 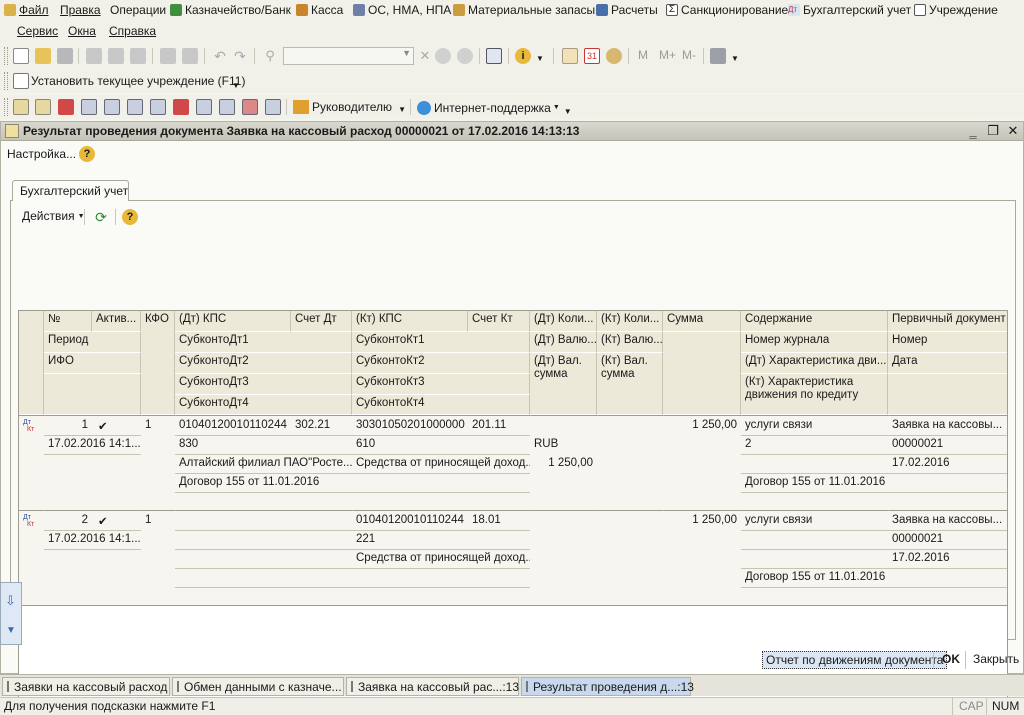 What do you see at coordinates (349, 106) in the screenshot?
I see `manager-menu-button: Руководителю ▼` at bounding box center [349, 106].